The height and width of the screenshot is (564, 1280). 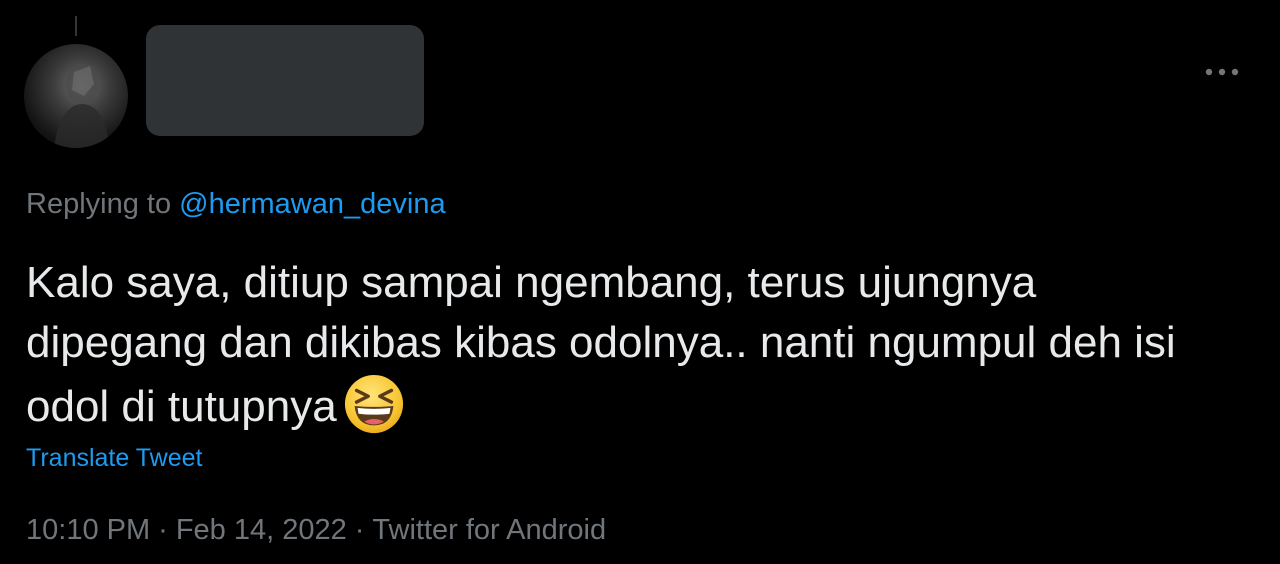 What do you see at coordinates (285, 80) in the screenshot?
I see `redacted-author-name` at bounding box center [285, 80].